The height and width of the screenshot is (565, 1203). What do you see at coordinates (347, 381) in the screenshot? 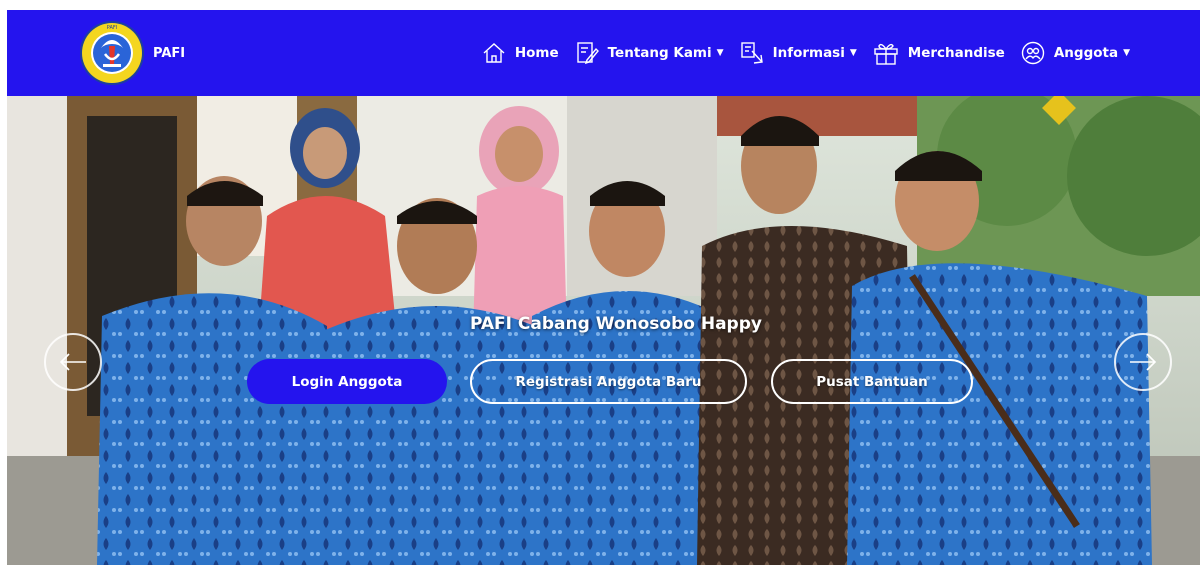
I see `login-button: Login Anggota` at bounding box center [347, 381].